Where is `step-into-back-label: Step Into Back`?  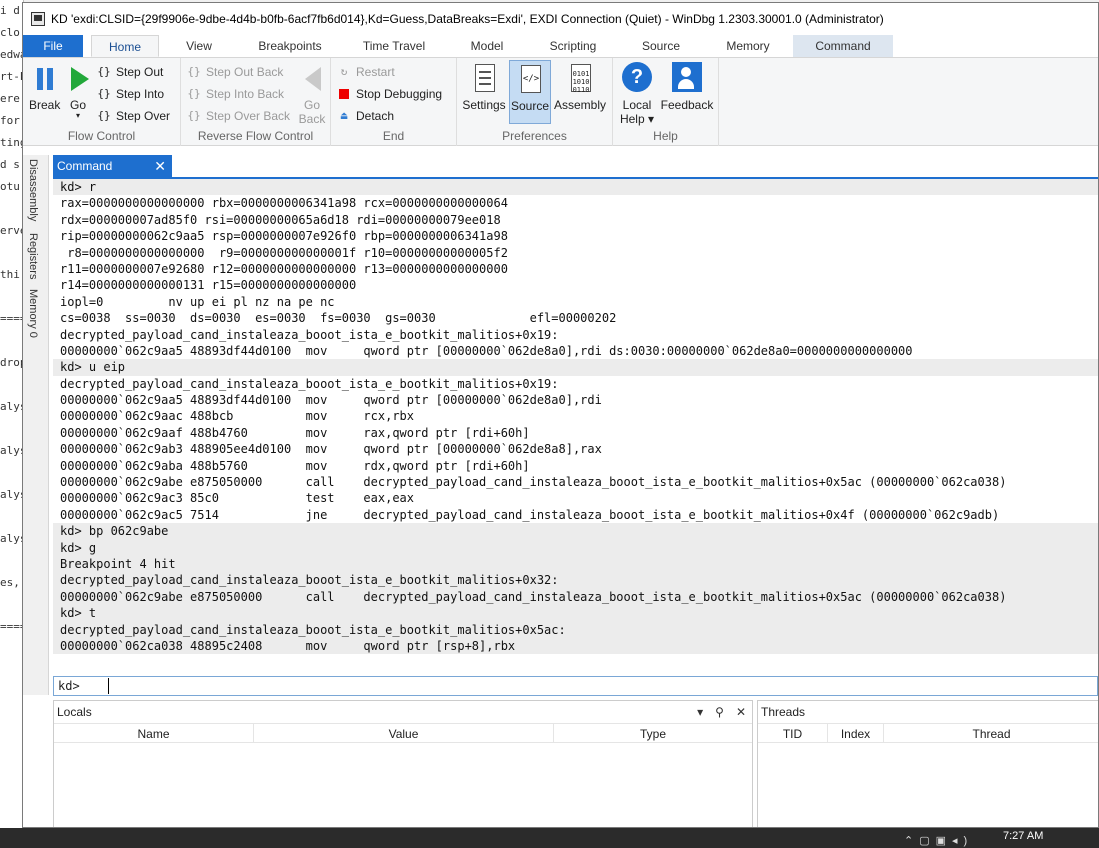 step-into-back-label: Step Into Back is located at coordinates (245, 94).